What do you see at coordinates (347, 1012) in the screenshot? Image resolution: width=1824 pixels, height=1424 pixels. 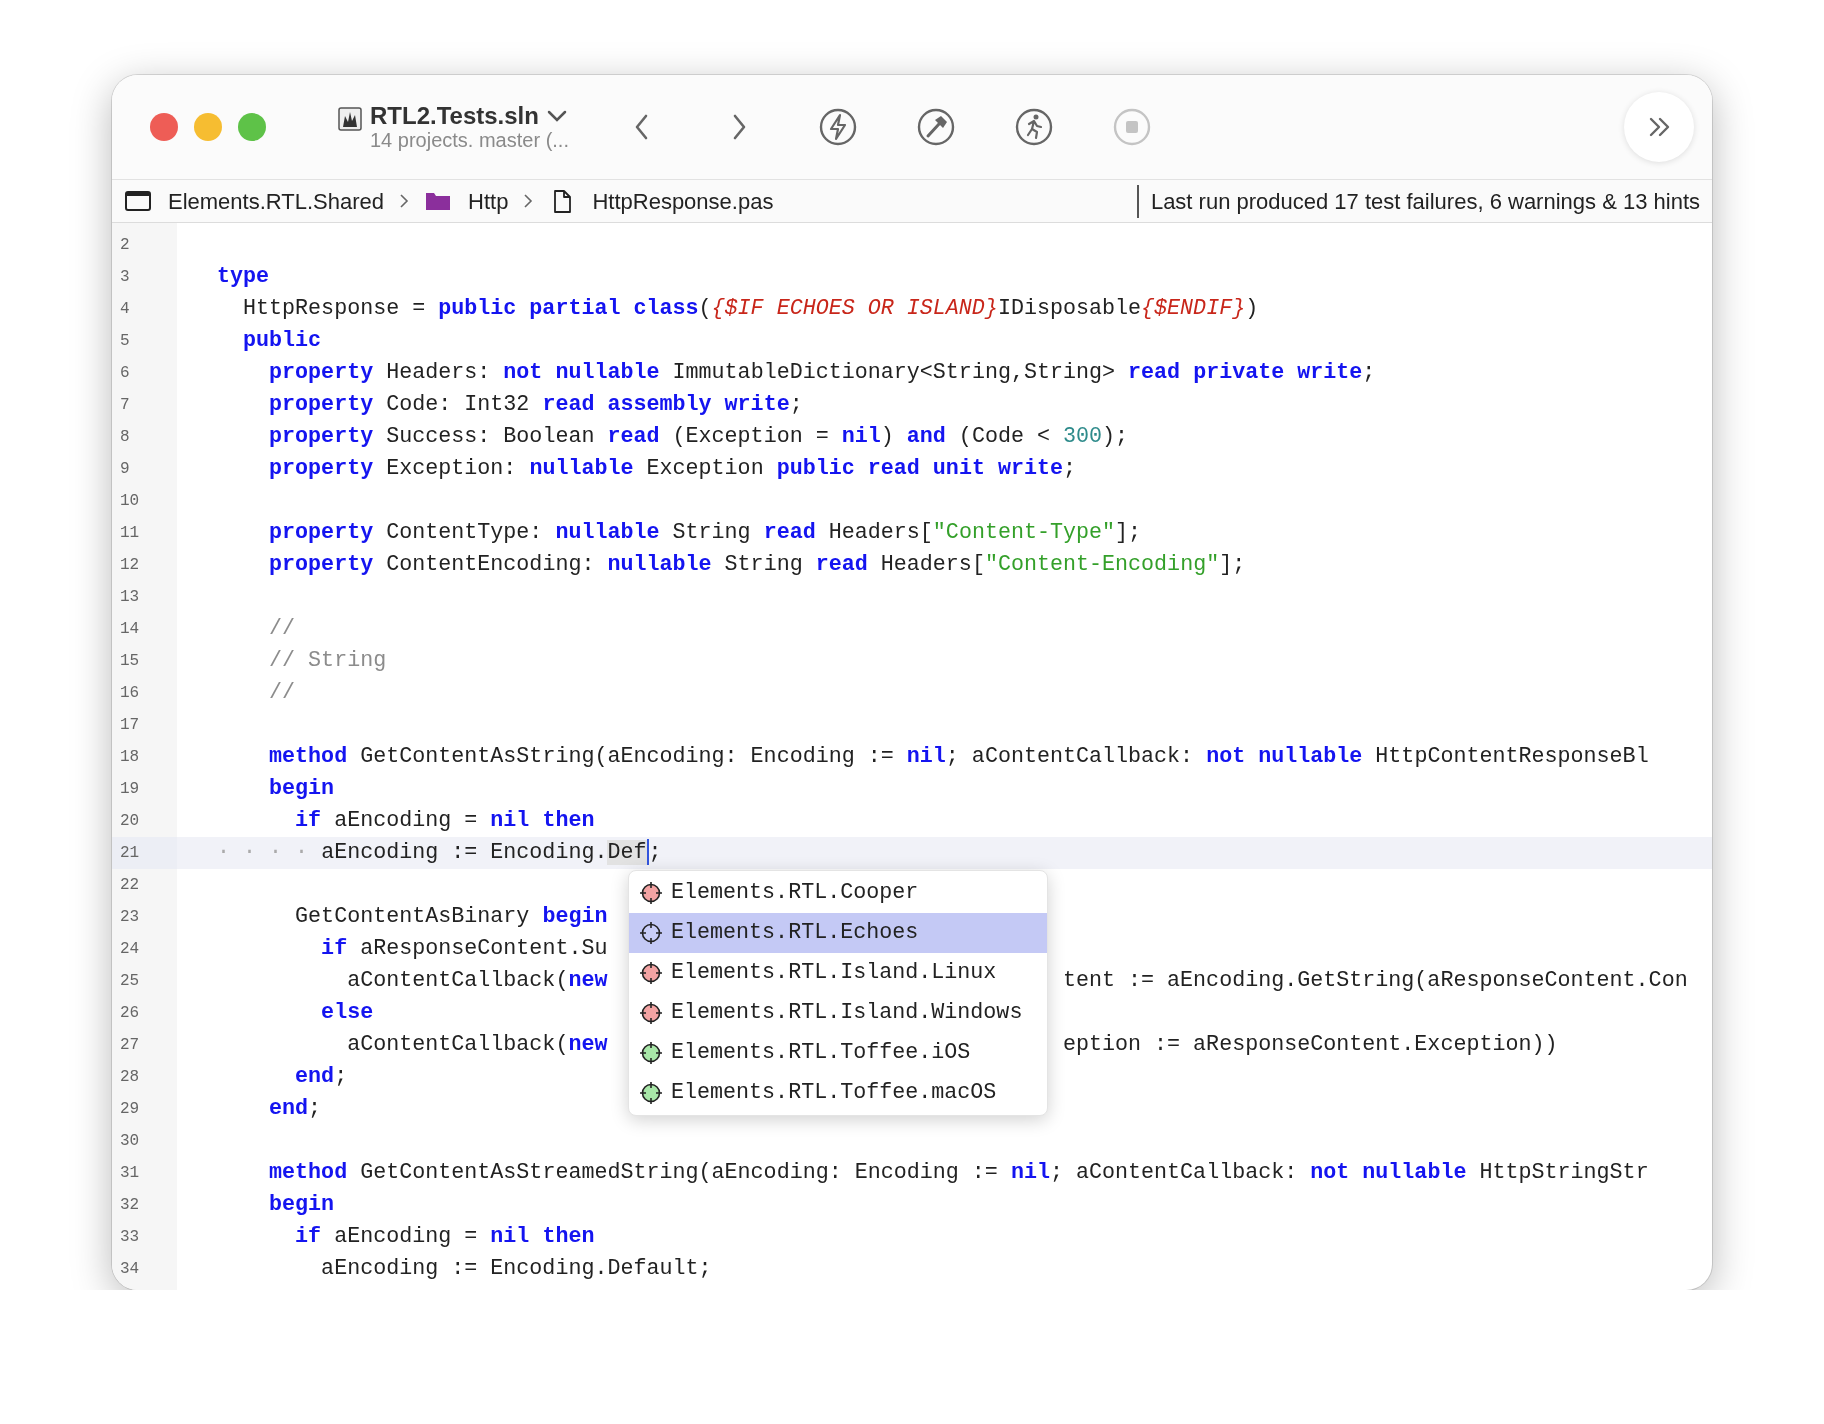 I see `code-line: else` at bounding box center [347, 1012].